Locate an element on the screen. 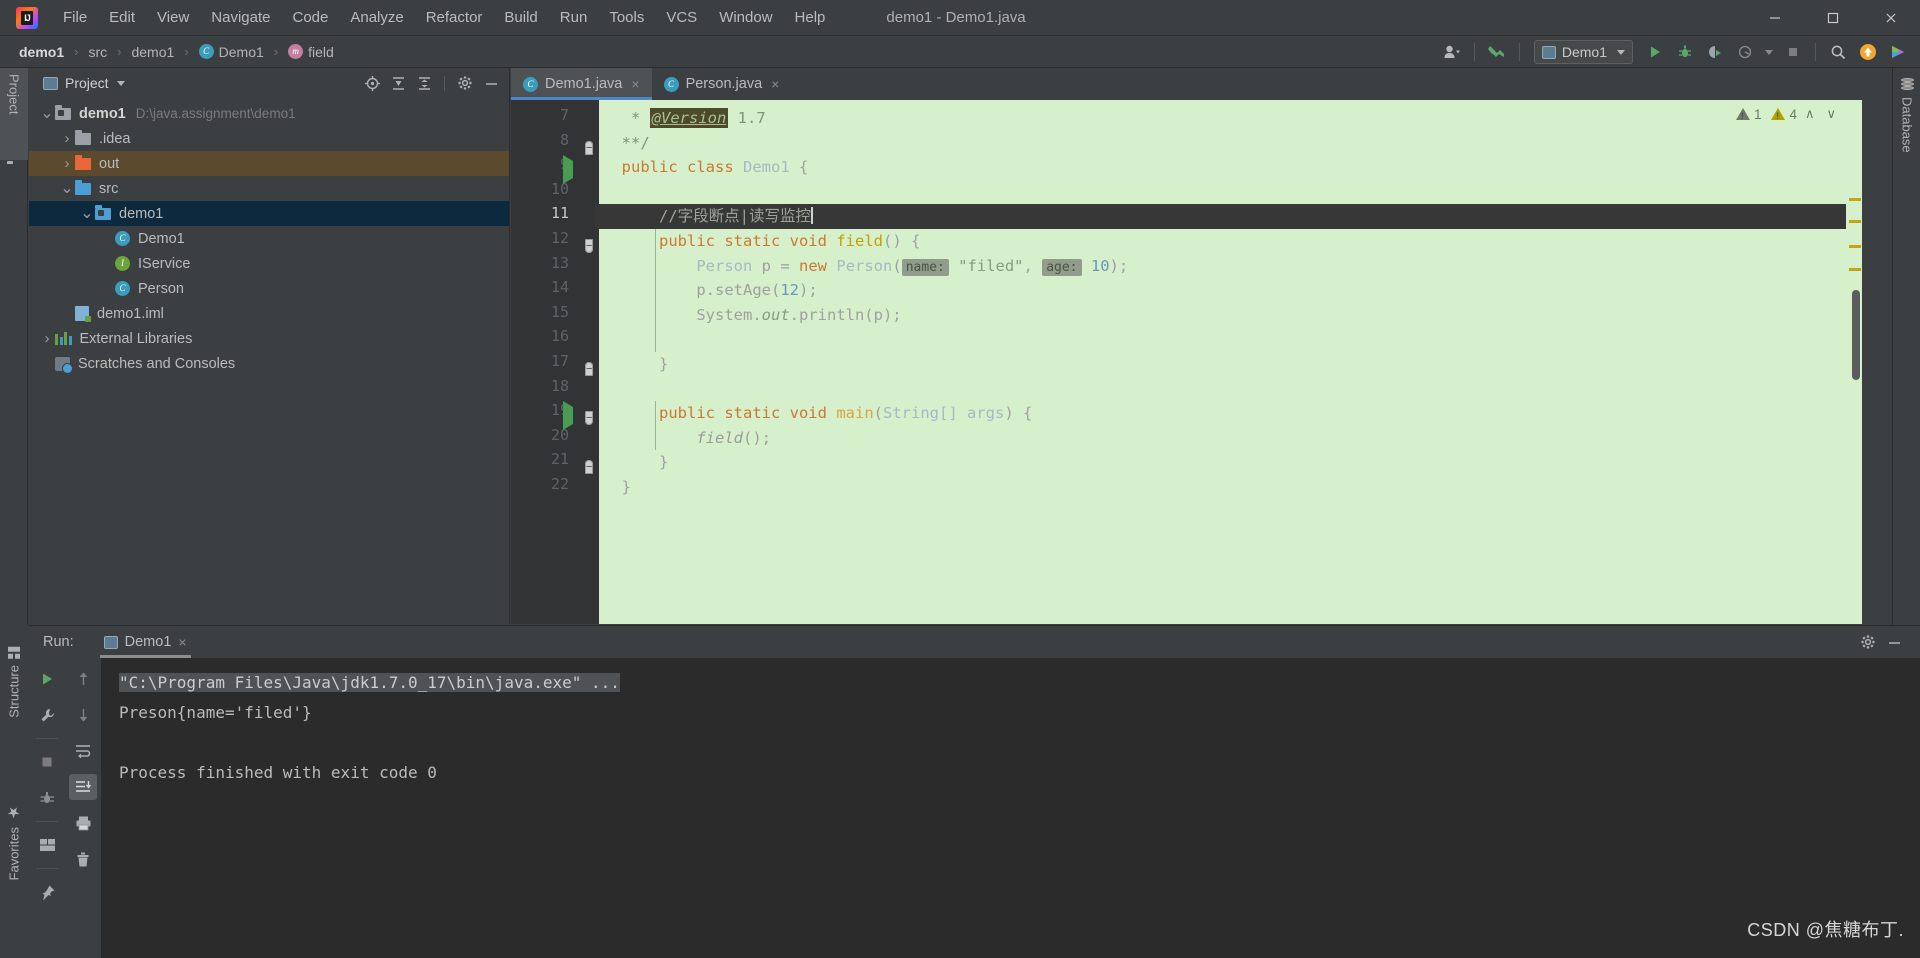 This screenshot has height=958, width=1920. sidebar-tab-database: Database is located at coordinates (1906, 127).